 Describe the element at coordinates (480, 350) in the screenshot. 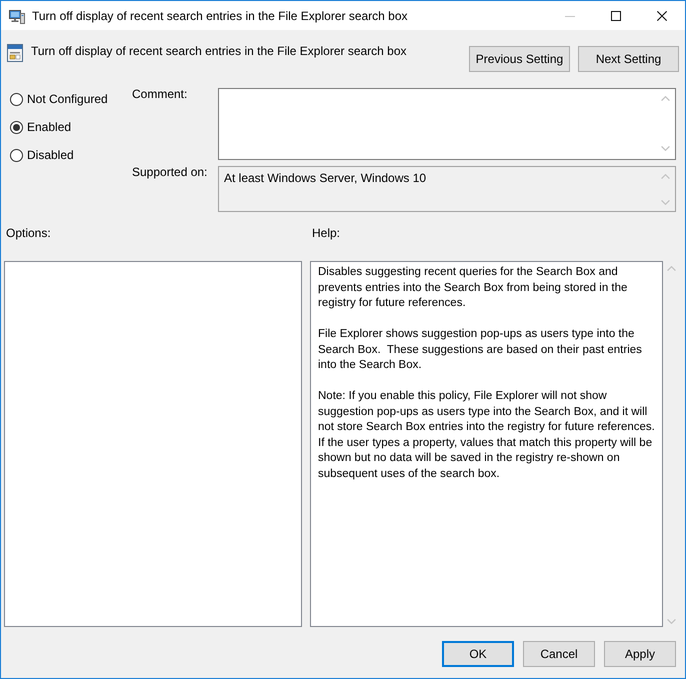

I see `help-paragraph: File Explorer shows suggestion pop-ups as users type into the Search Box. These suggestions are based on their past entries into the Search Box.` at that location.